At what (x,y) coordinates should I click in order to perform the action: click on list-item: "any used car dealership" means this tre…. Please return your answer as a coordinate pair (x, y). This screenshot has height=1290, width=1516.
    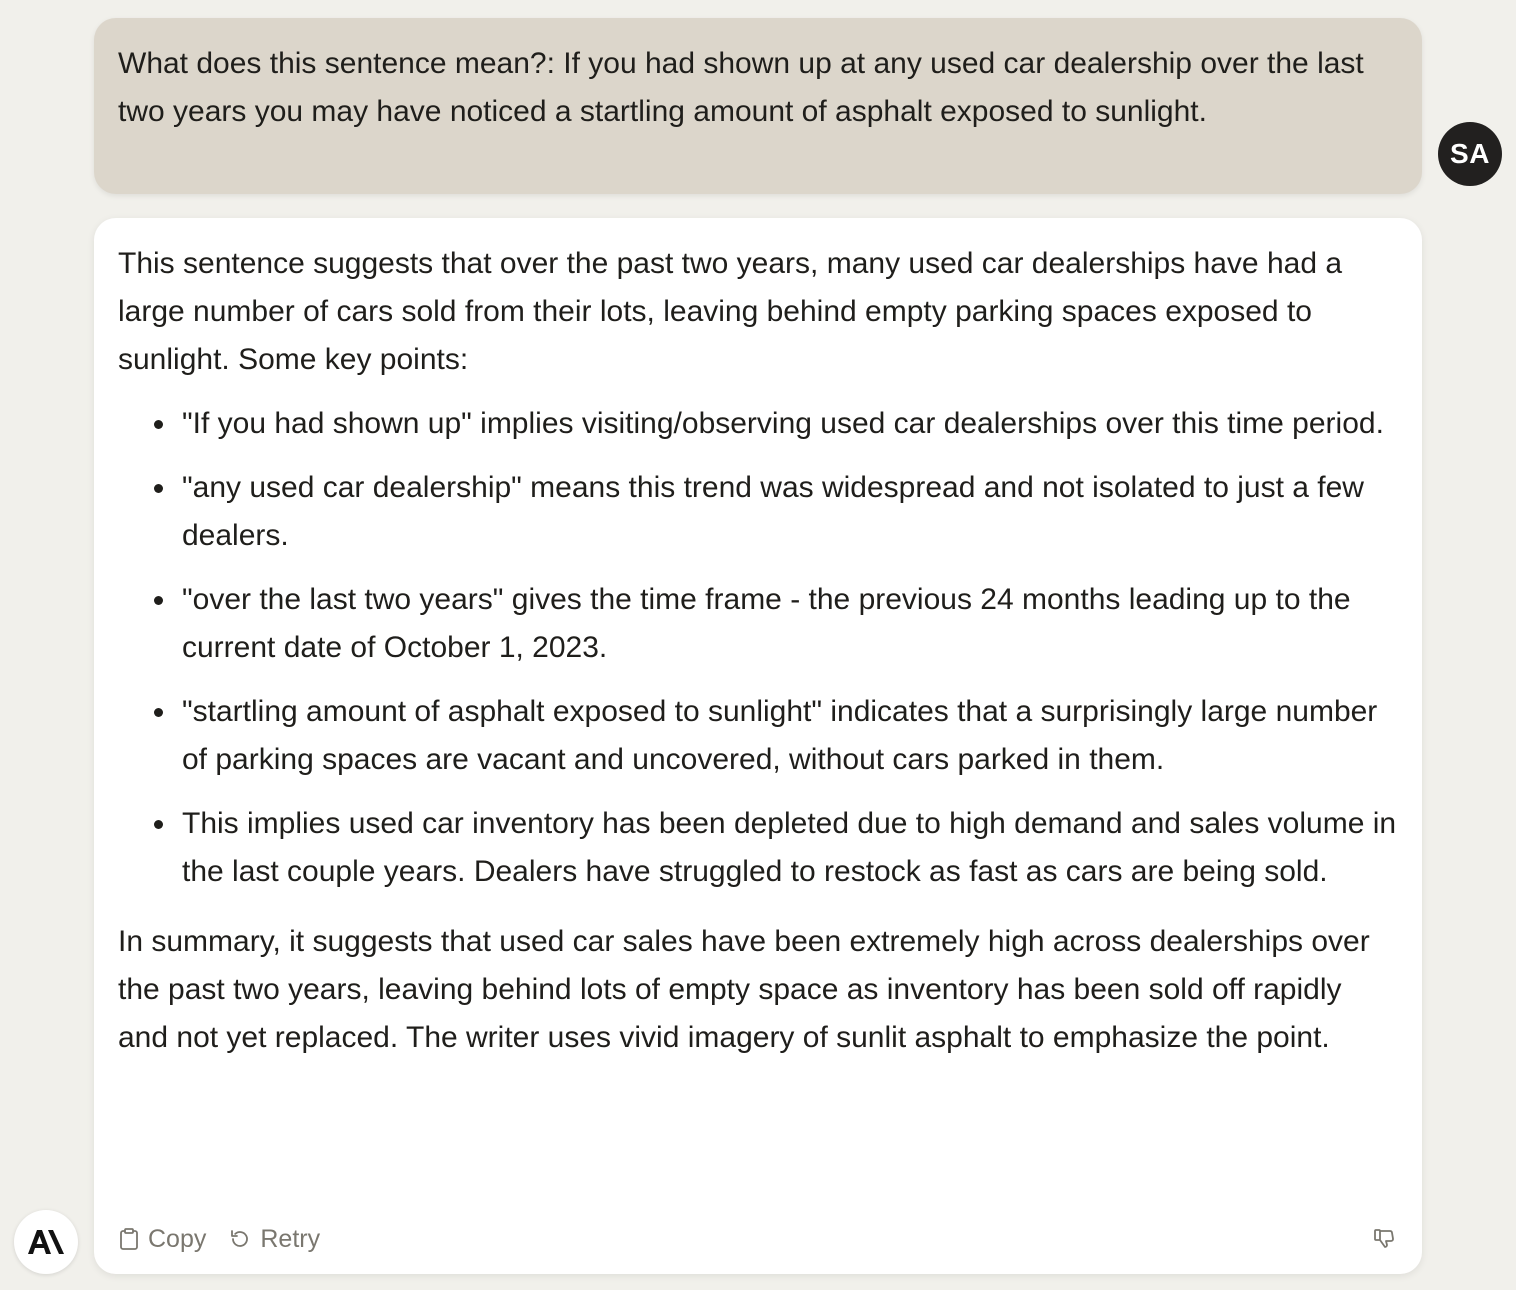
    Looking at the image, I should click on (758, 512).